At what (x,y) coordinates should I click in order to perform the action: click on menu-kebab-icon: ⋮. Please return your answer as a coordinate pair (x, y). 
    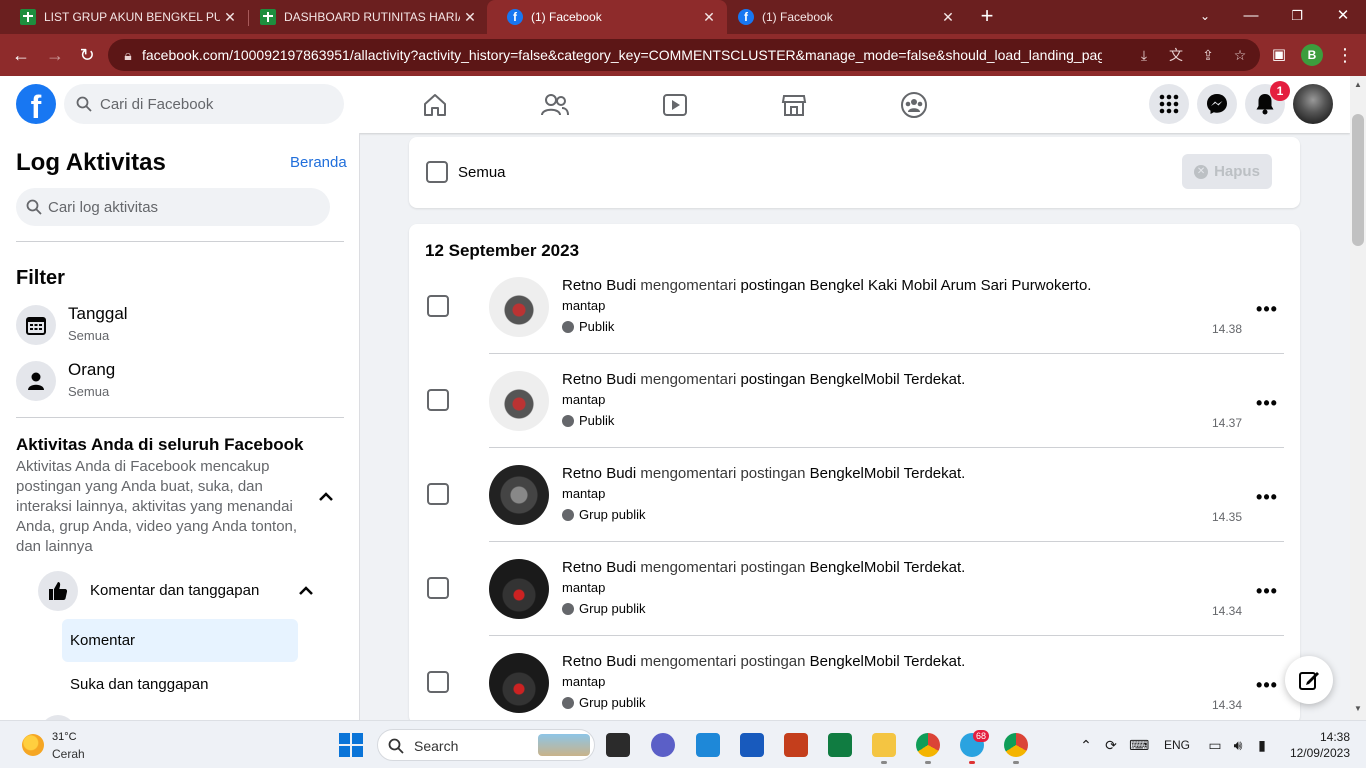
    Looking at the image, I should click on (1345, 55).